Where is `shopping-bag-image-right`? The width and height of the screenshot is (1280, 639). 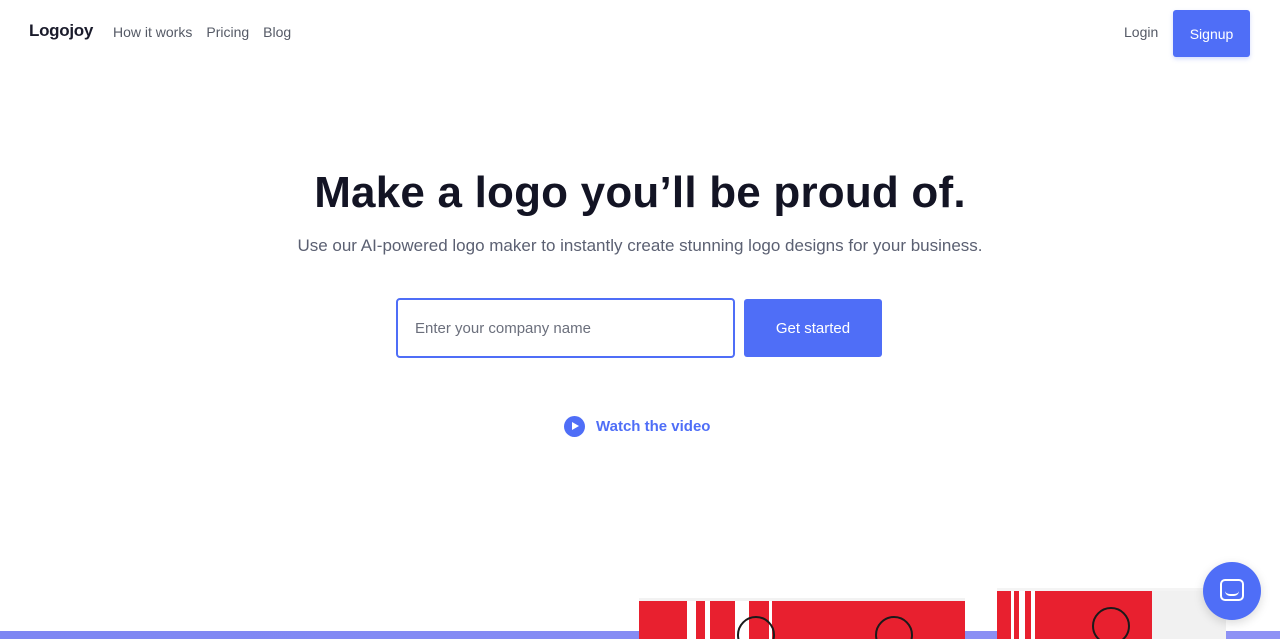
shopping-bag-image-right is located at coordinates (1111, 613).